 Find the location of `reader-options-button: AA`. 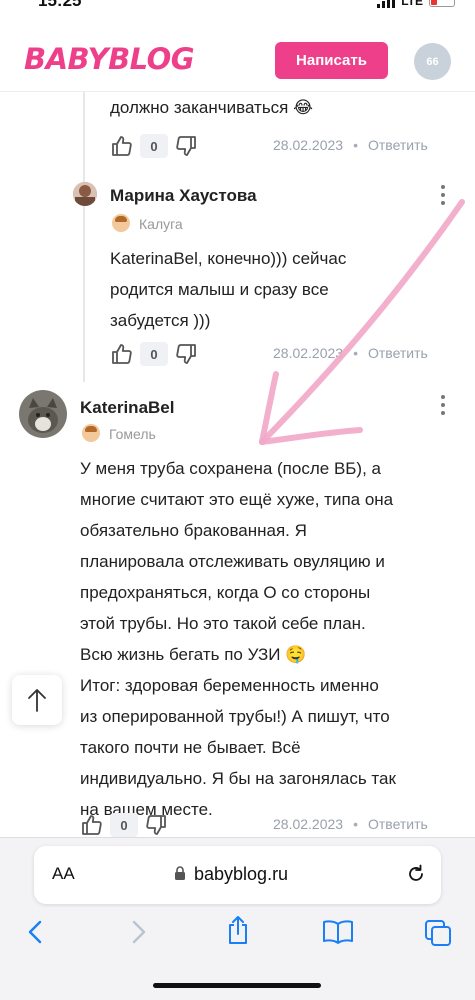

reader-options-button: AA is located at coordinates (63, 874).